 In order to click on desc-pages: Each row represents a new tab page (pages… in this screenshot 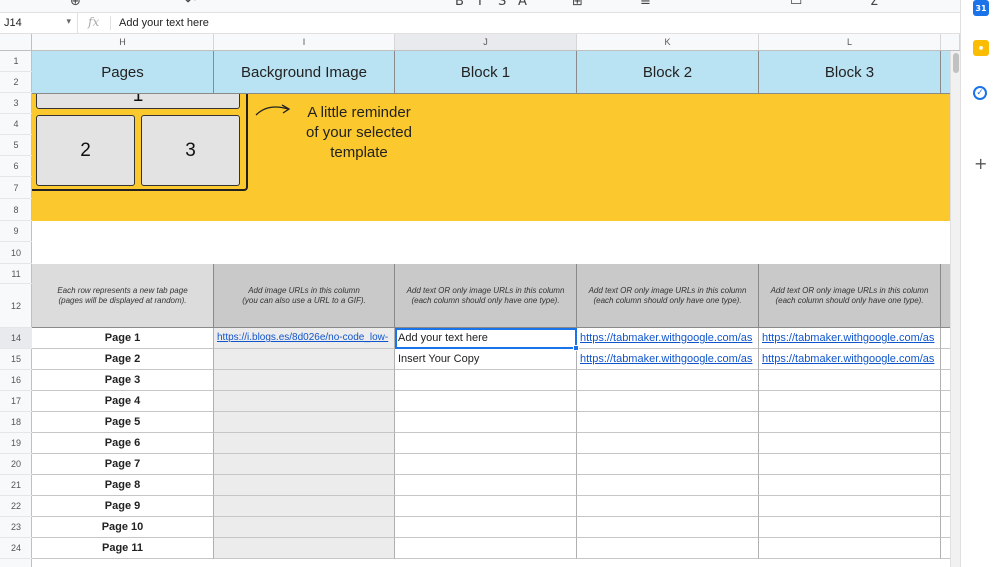, I will do `click(123, 296)`.